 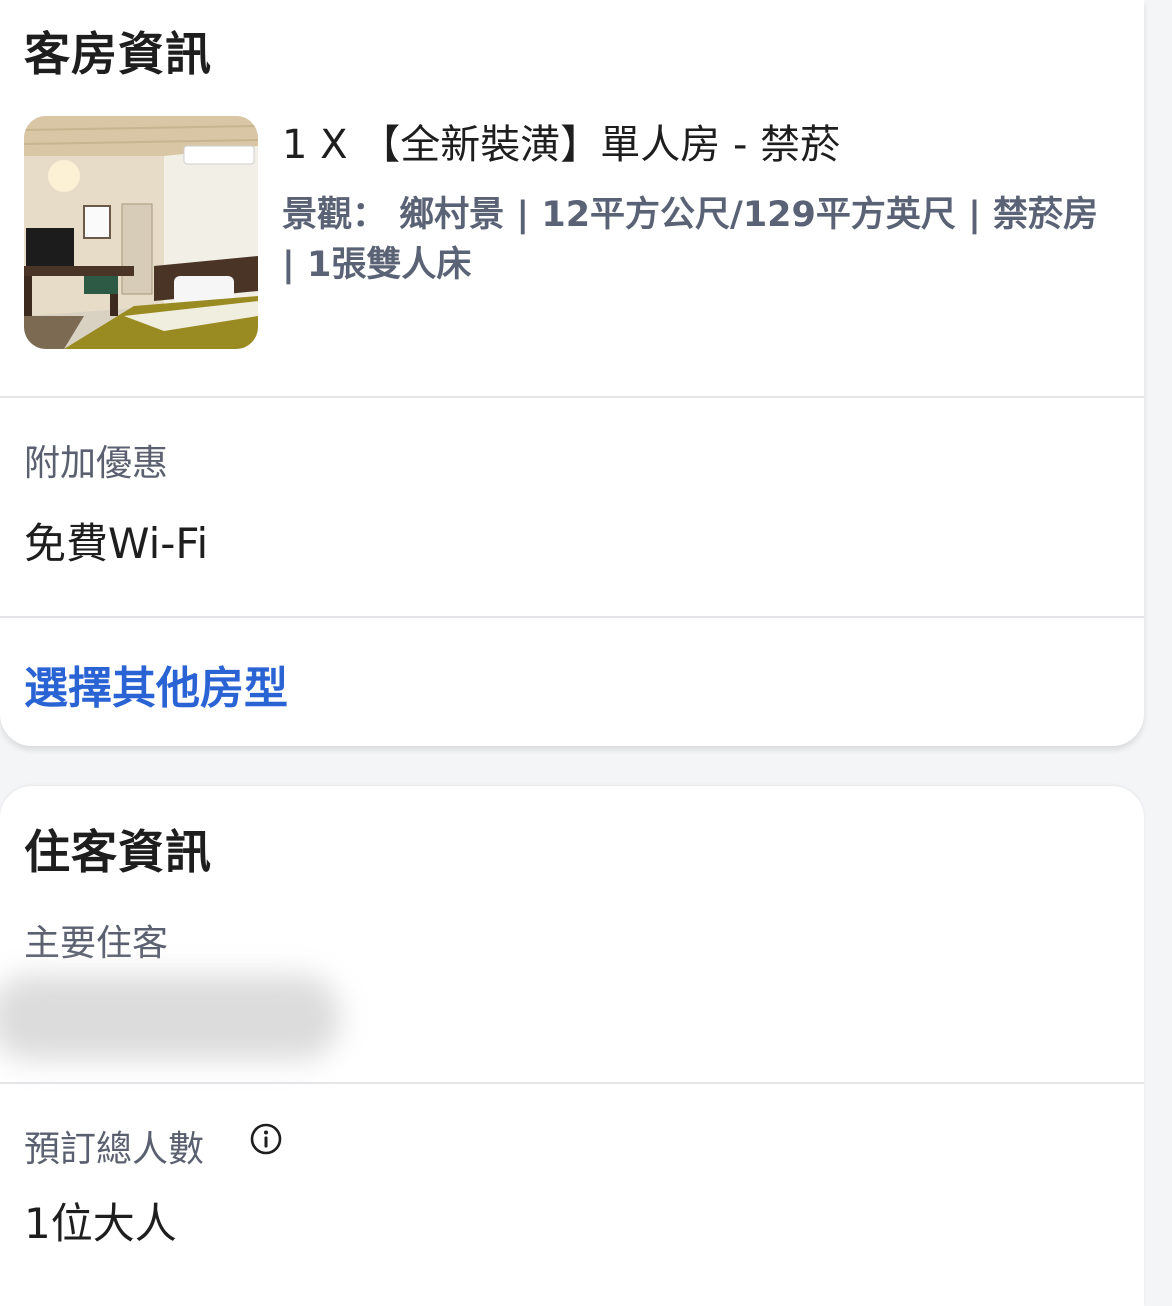 I want to click on info-icon, so click(x=266, y=1139).